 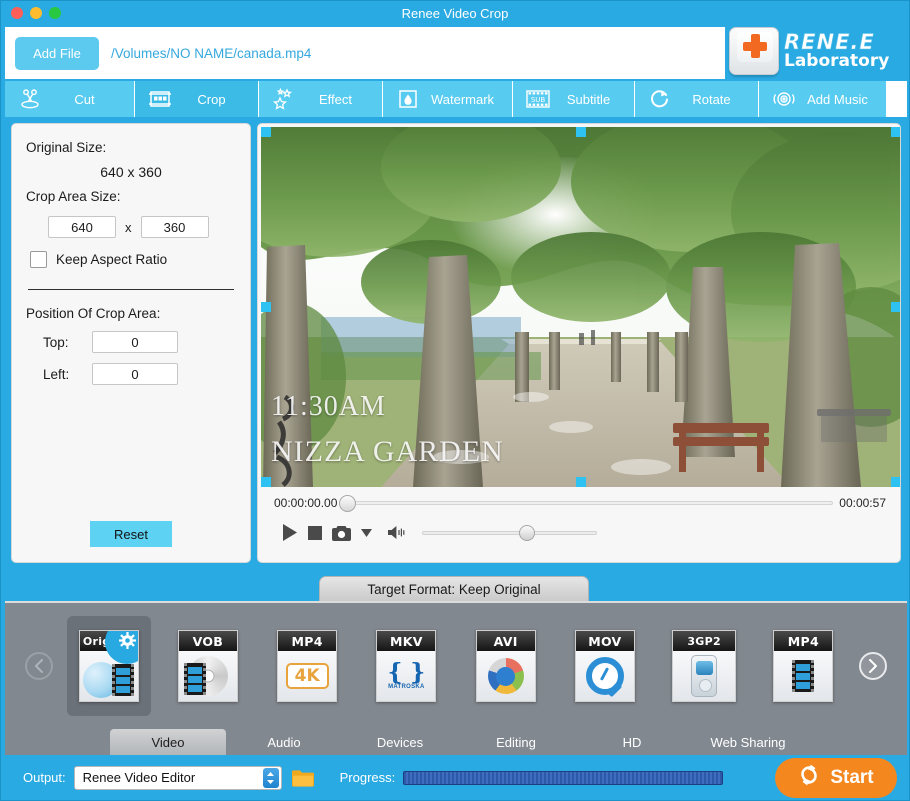 I want to click on crop-width-input: 640, so click(x=82, y=227).